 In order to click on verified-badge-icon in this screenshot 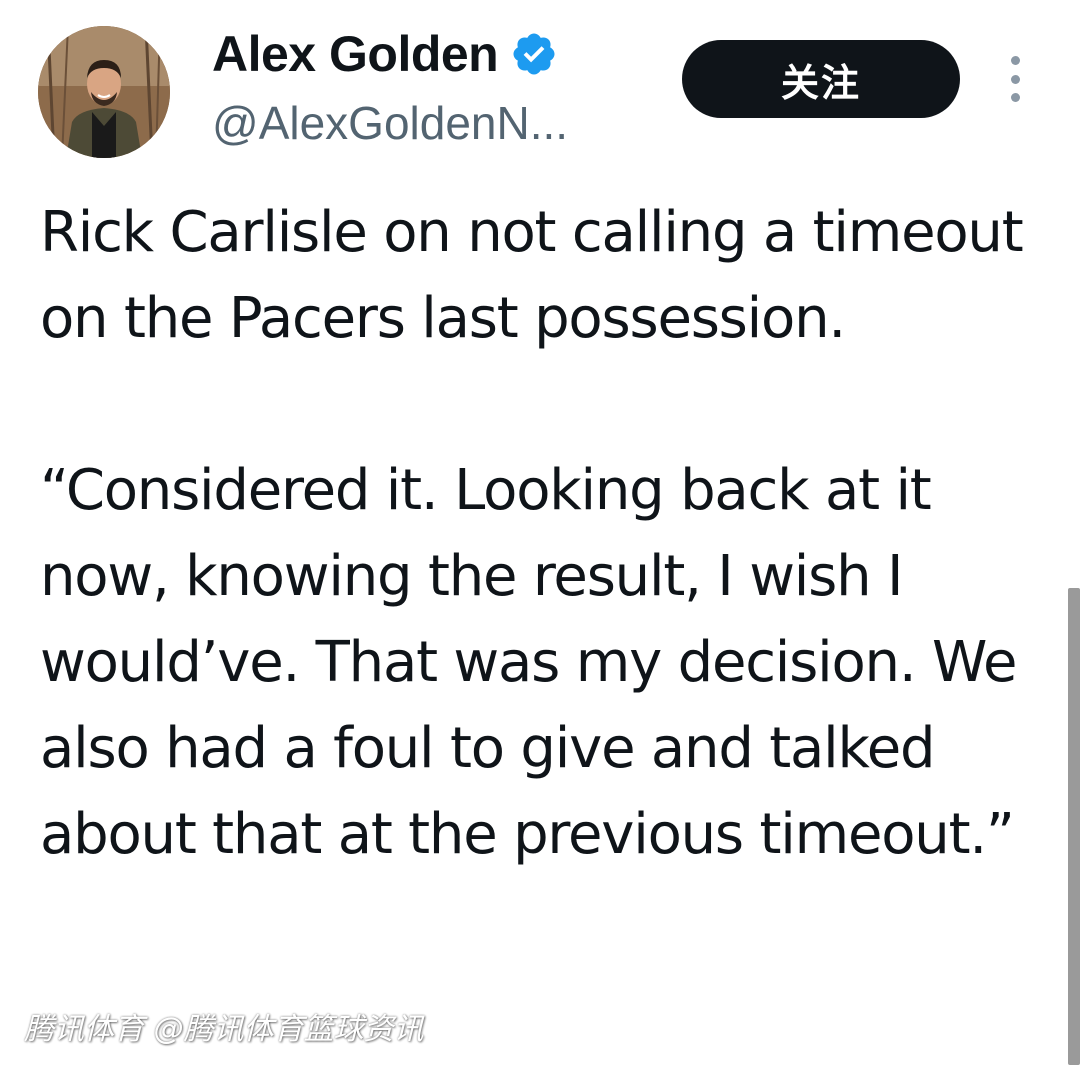, I will do `click(534, 54)`.